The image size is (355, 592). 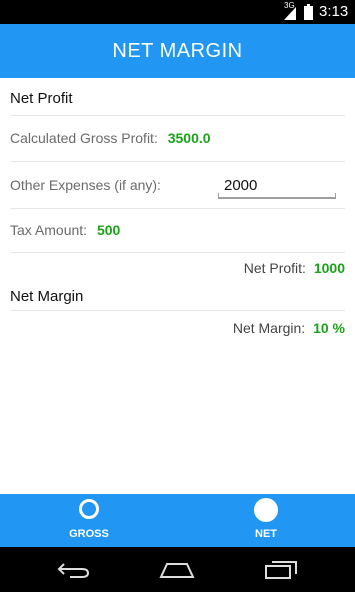 What do you see at coordinates (329, 268) in the screenshot?
I see `net-profit-value: 1000` at bounding box center [329, 268].